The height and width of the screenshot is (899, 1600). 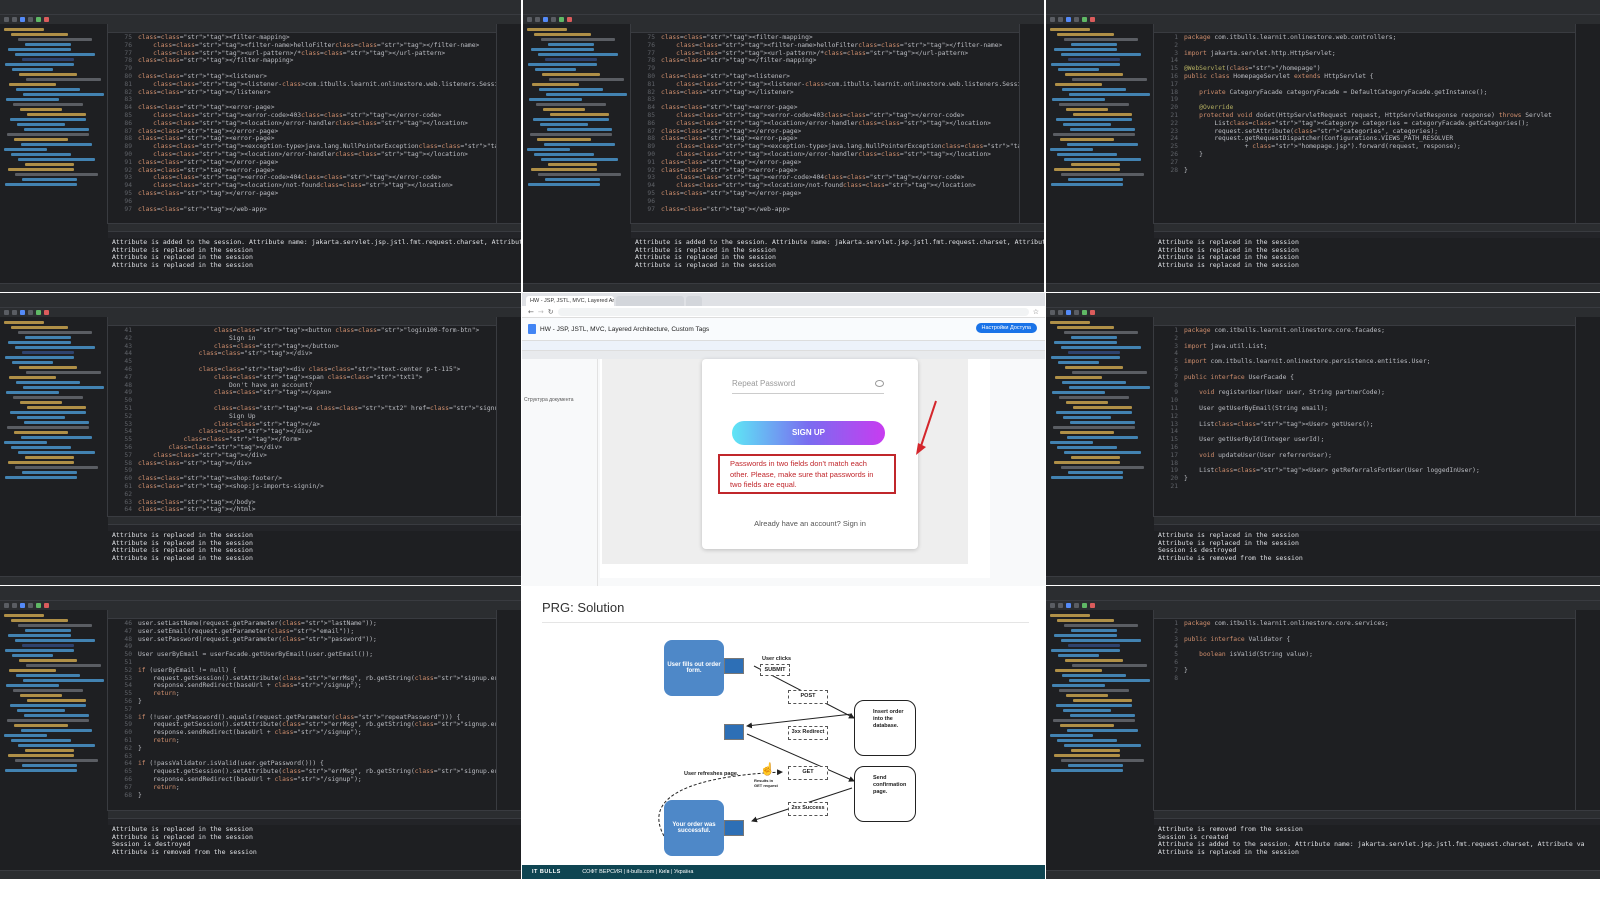 I want to click on code-line: 28}, so click(x=1365, y=171).